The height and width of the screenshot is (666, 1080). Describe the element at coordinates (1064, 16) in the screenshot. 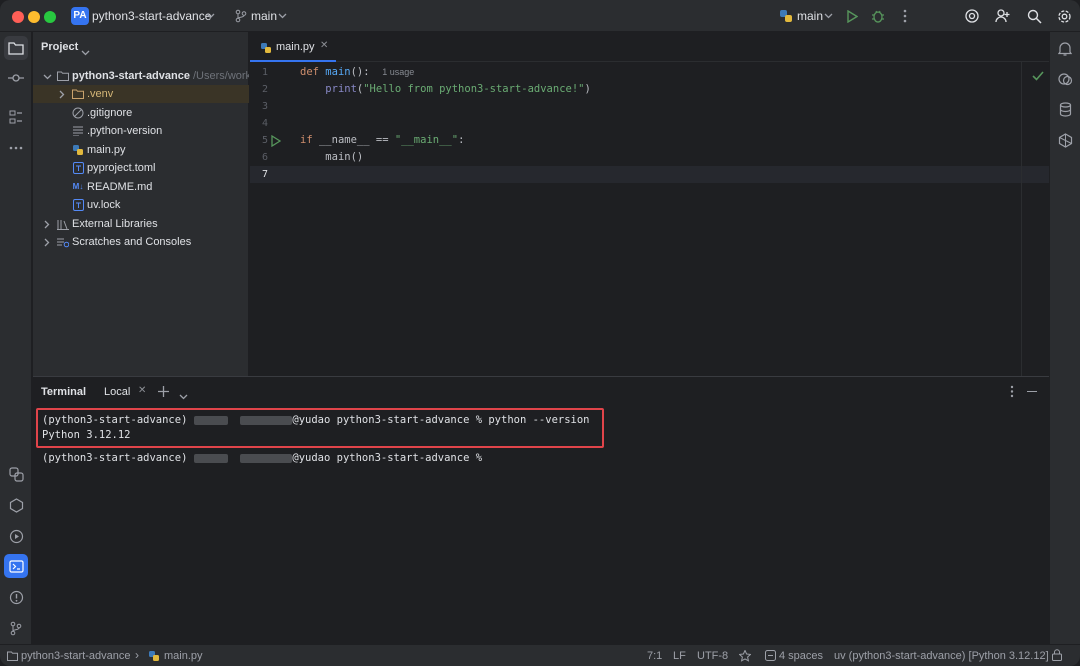

I see `gear-icon` at that location.